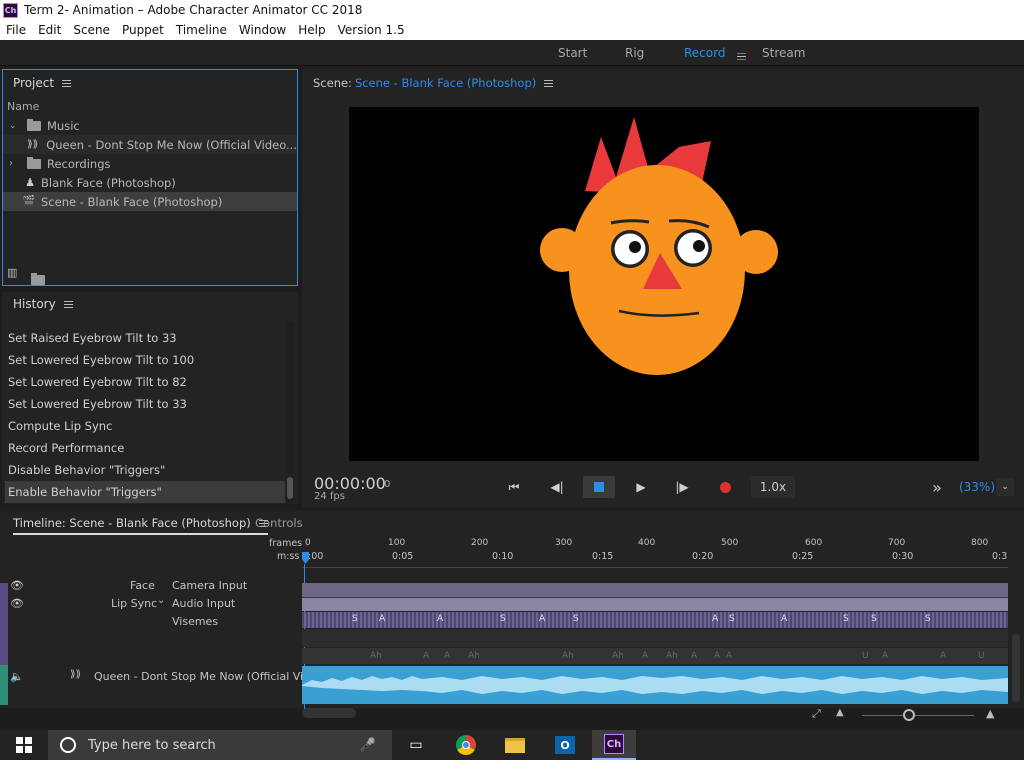 The height and width of the screenshot is (760, 1024). I want to click on step-forward-button: |▶, so click(682, 487).